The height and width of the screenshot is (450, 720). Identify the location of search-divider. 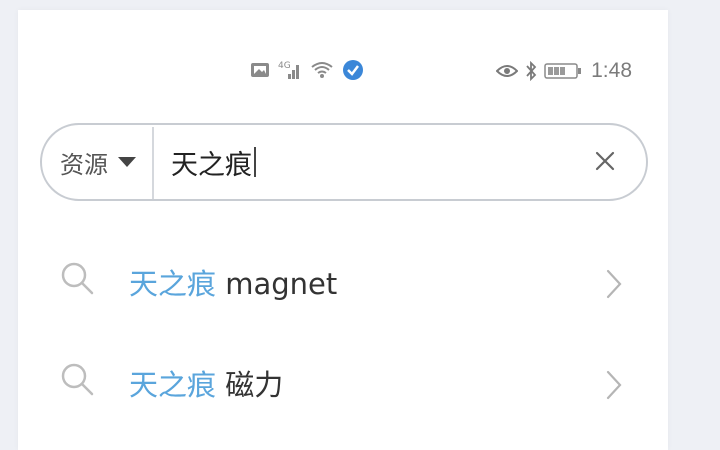
(153, 163).